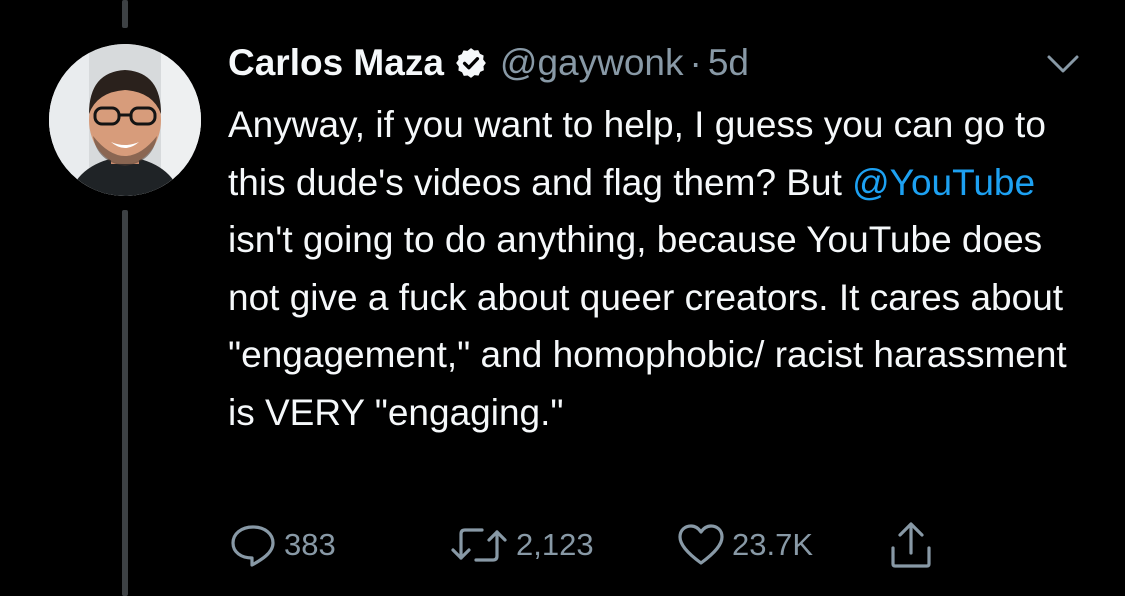 This screenshot has height=596, width=1125. I want to click on reply-count: 383, so click(310, 544).